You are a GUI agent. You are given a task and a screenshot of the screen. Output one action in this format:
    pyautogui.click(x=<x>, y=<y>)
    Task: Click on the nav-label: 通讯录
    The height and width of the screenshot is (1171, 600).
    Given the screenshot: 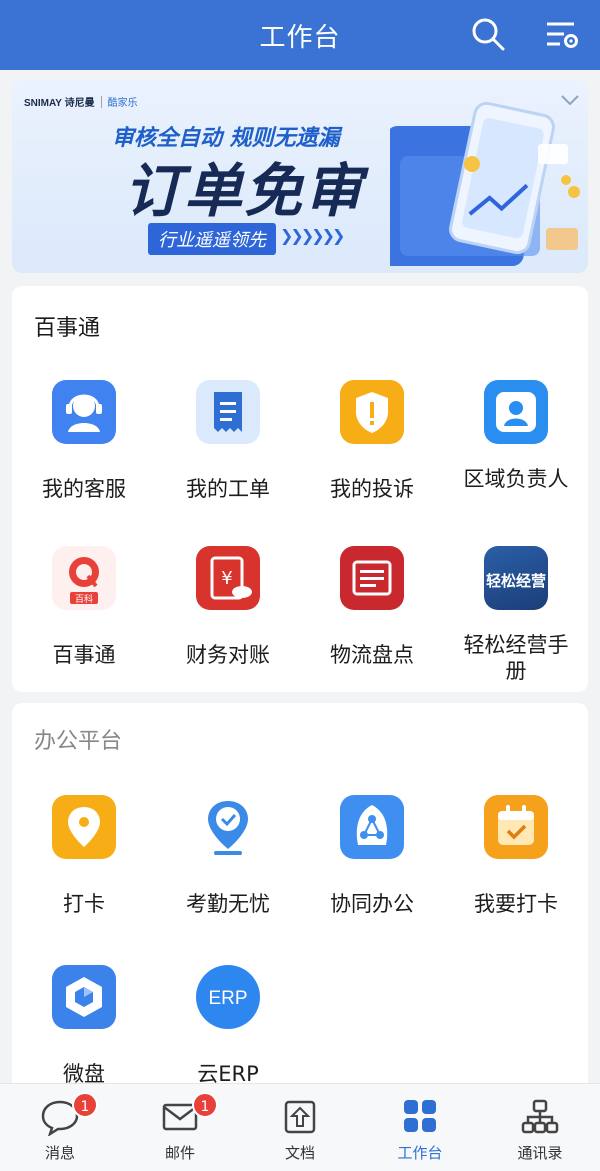 What is the action you would take?
    pyautogui.click(x=540, y=1153)
    